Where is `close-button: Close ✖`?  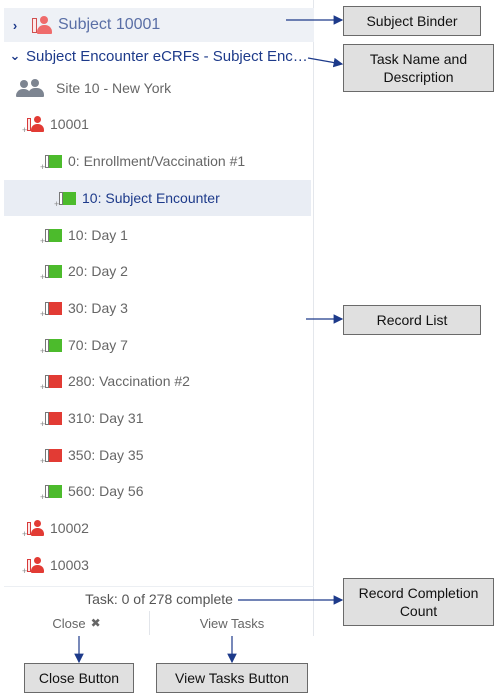 close-button: Close ✖ is located at coordinates (76, 623).